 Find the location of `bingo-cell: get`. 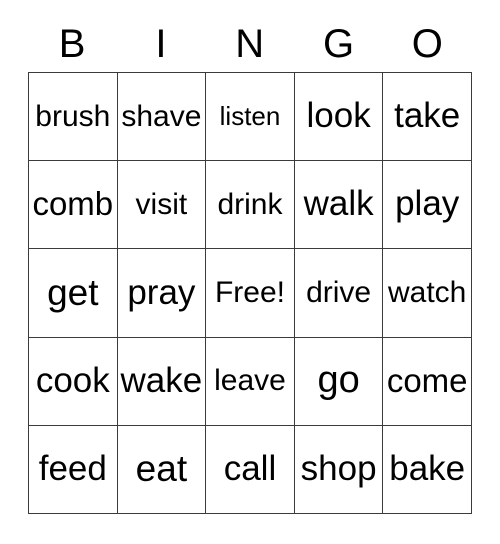

bingo-cell: get is located at coordinates (73, 293).